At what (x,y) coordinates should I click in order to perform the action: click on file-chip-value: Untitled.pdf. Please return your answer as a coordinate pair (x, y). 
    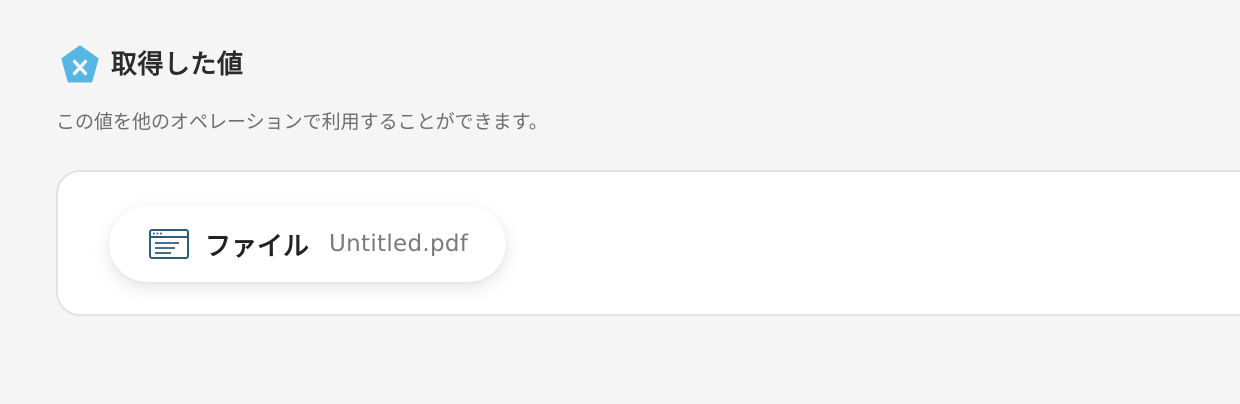
    Looking at the image, I should click on (399, 244).